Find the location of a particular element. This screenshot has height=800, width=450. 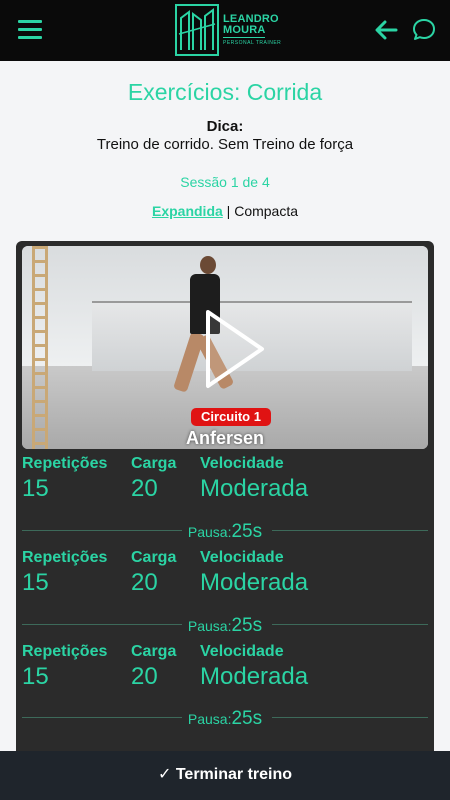

logo-divider is located at coordinates (244, 37).